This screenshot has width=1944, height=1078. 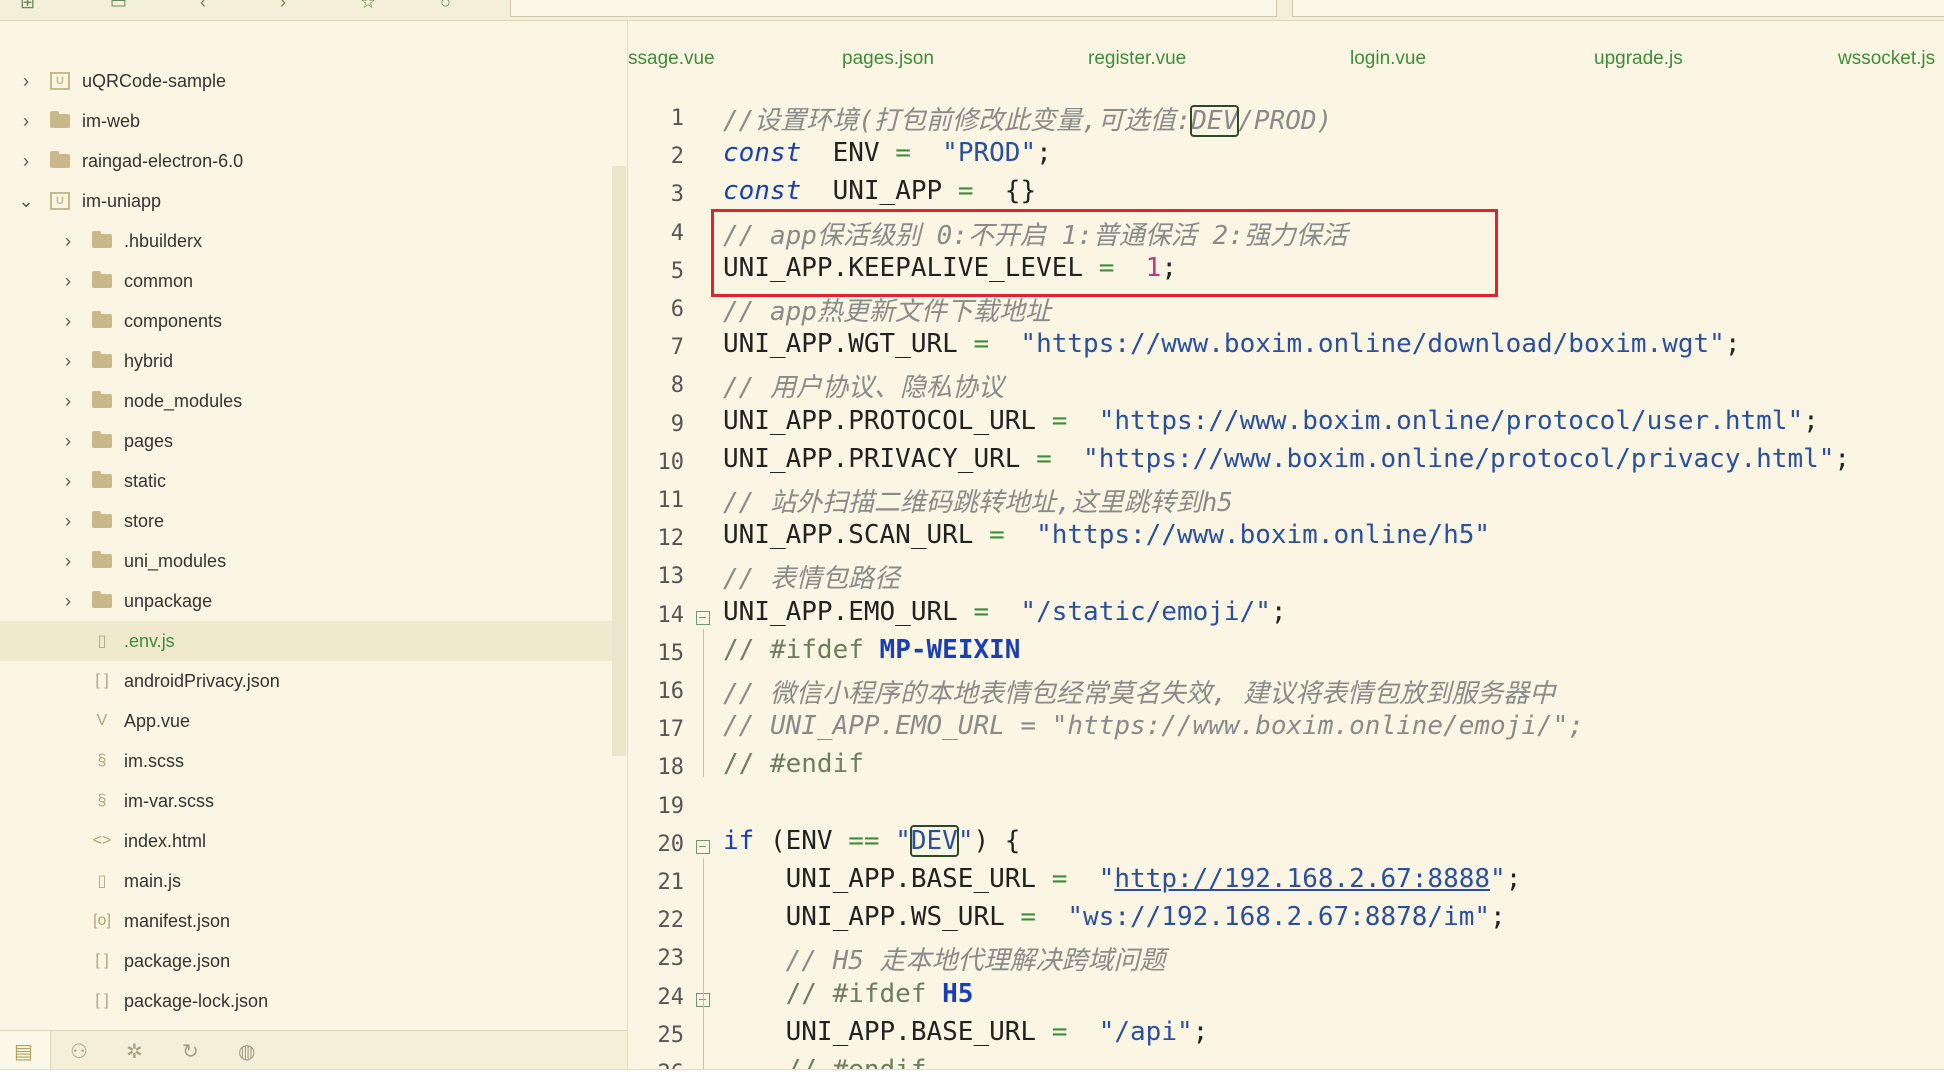 What do you see at coordinates (1139, 691) in the screenshot?
I see `code-line: // 微信小程序的本地表情包经常莫名失效, 建议将表情包放到服务器中` at bounding box center [1139, 691].